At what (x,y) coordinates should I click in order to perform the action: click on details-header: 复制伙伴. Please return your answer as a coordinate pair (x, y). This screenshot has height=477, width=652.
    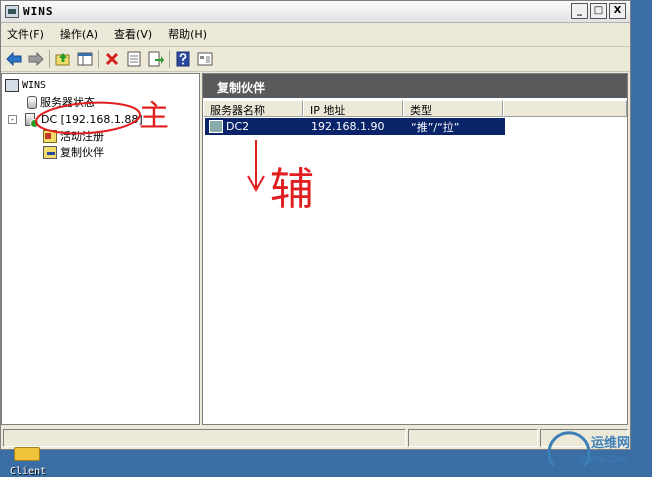
    Looking at the image, I should click on (415, 86).